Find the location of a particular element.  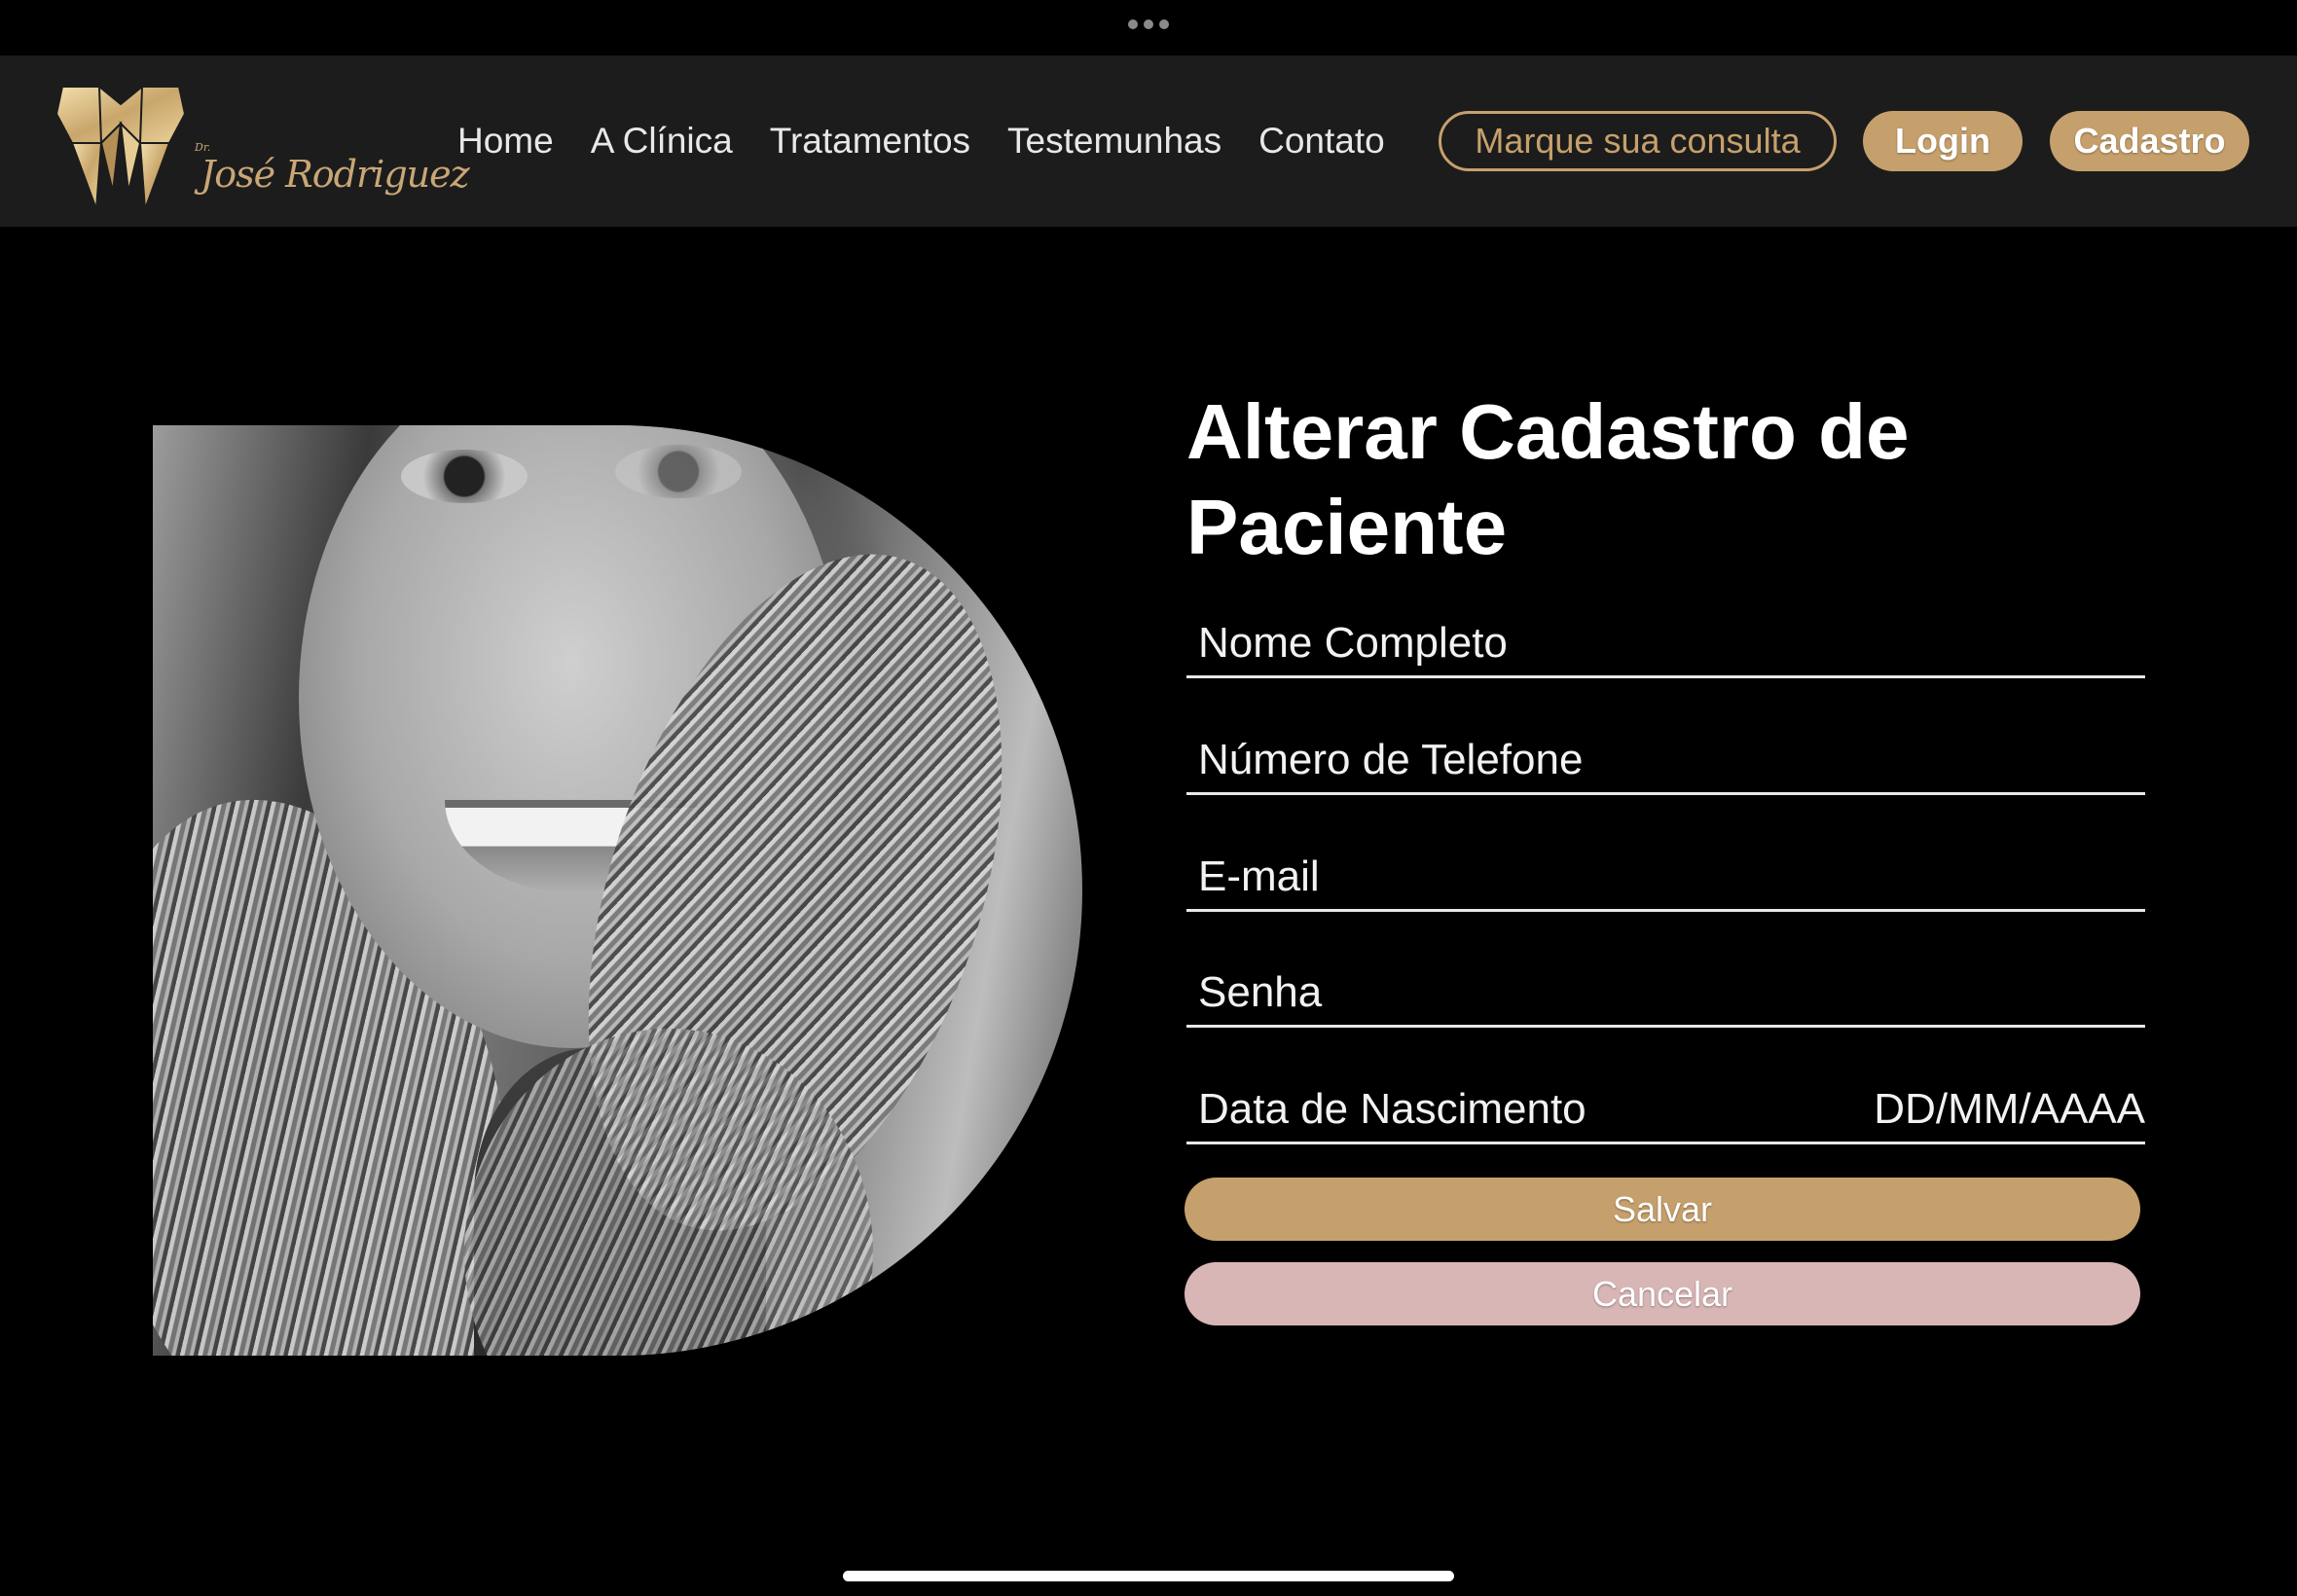

appointment-button: Marque sua consulta is located at coordinates (1638, 141).